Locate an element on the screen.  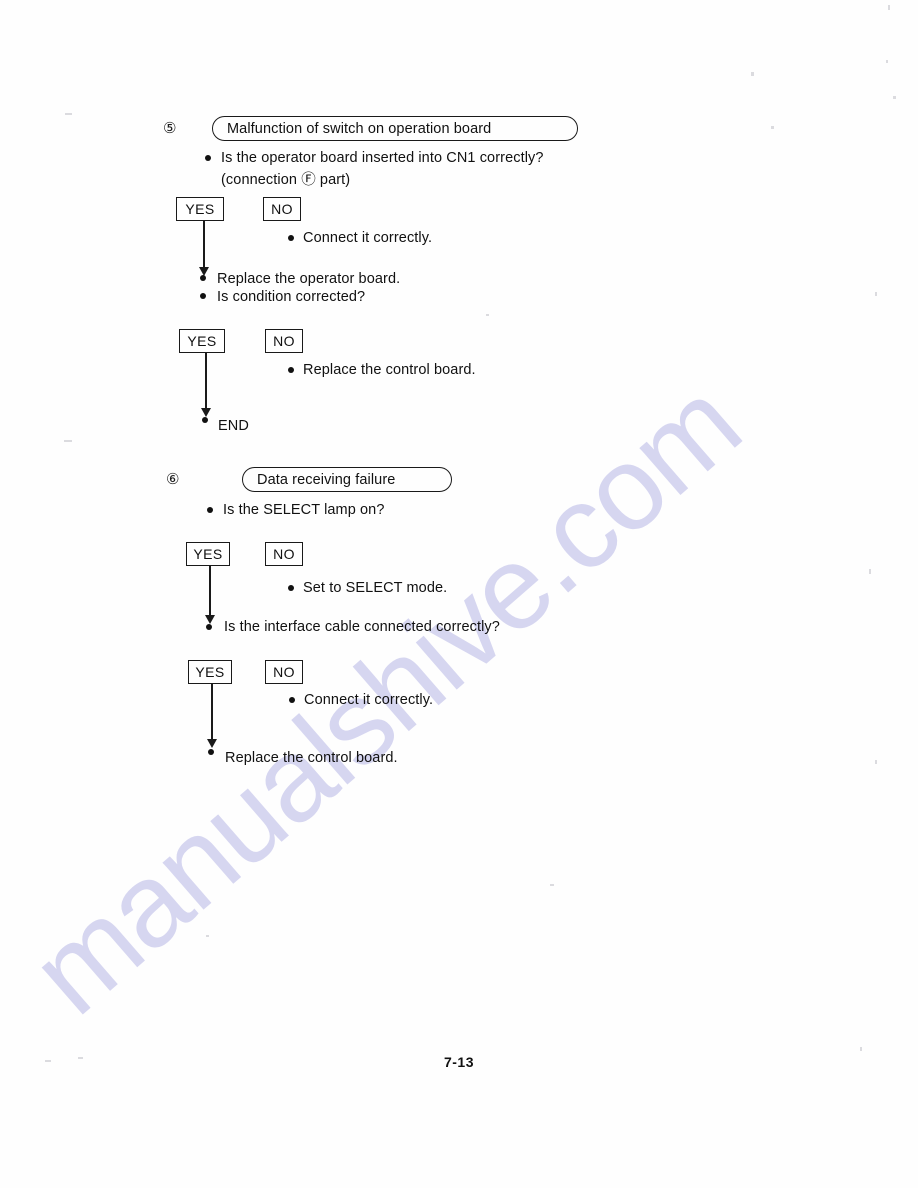
action-text: Replace the operator board. is located at coordinates (309, 279).